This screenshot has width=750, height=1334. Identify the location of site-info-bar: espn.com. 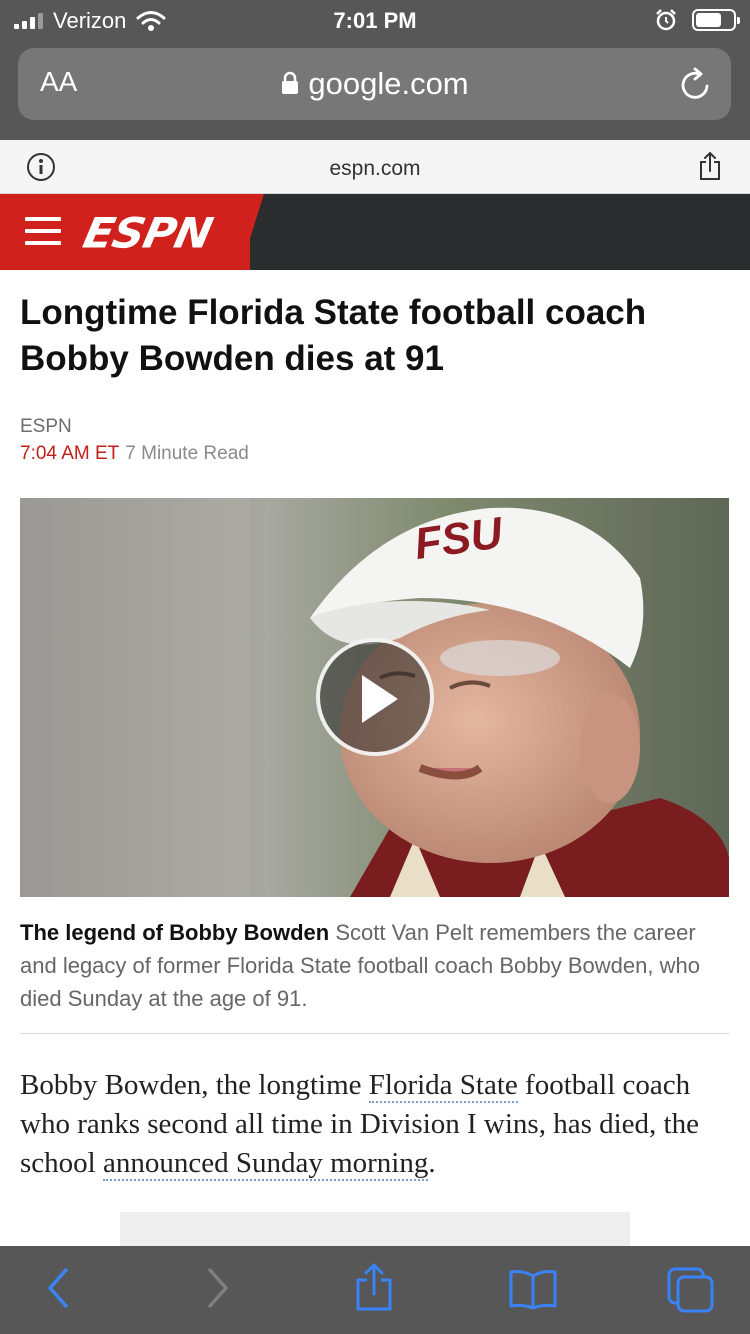
(375, 167).